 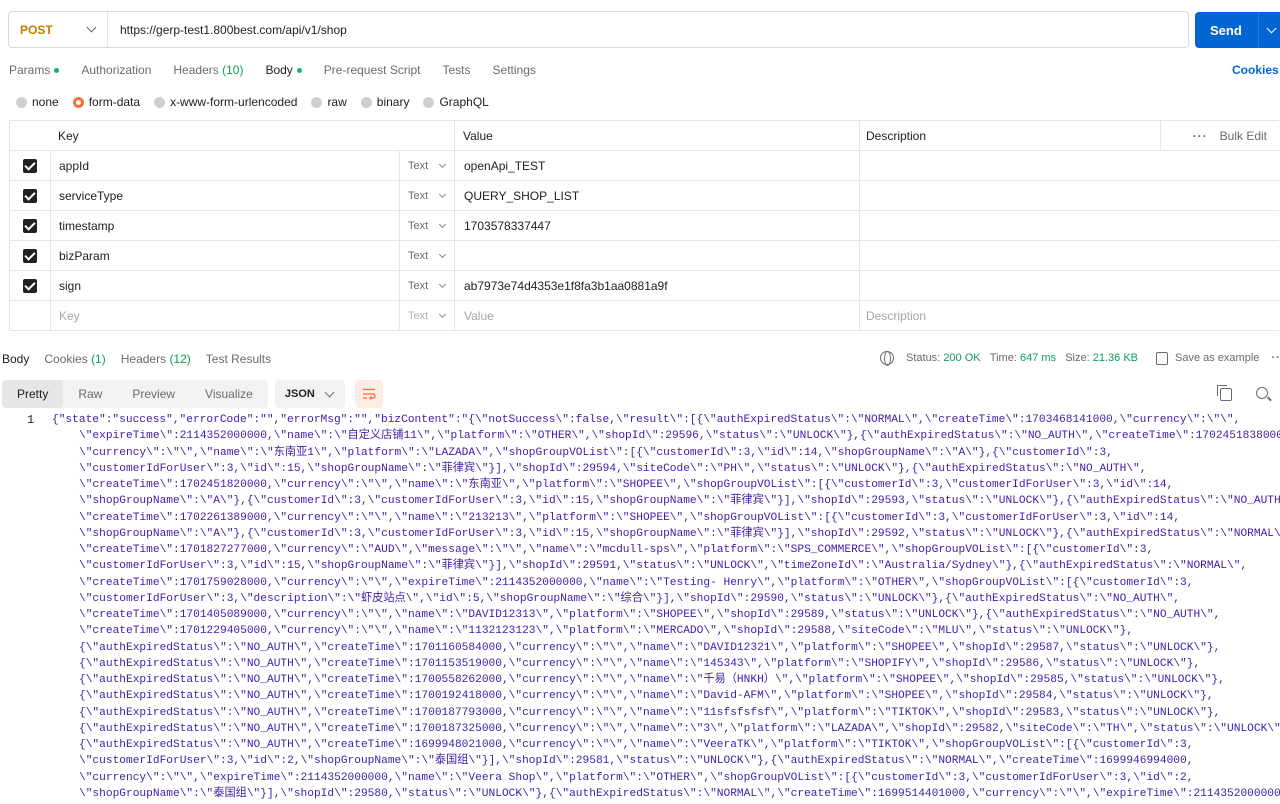 I want to click on tab-headers: Headers (10), so click(x=208, y=70).